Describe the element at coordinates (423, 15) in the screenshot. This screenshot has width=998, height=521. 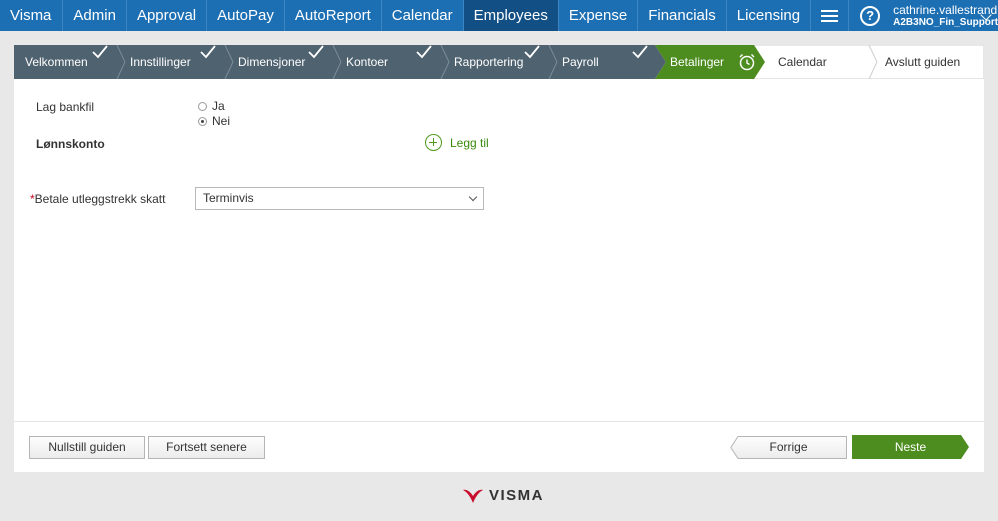
I see `nav-item-calendar: Calendar` at that location.